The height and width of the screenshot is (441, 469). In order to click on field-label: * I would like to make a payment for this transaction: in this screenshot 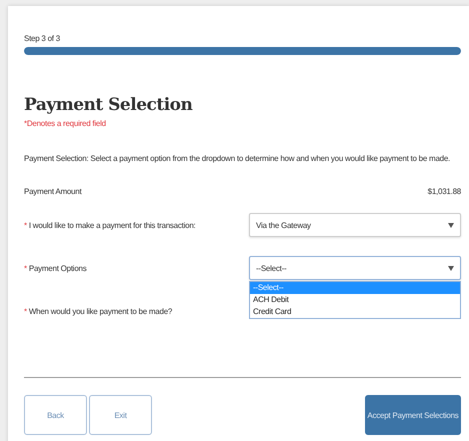, I will do `click(110, 225)`.